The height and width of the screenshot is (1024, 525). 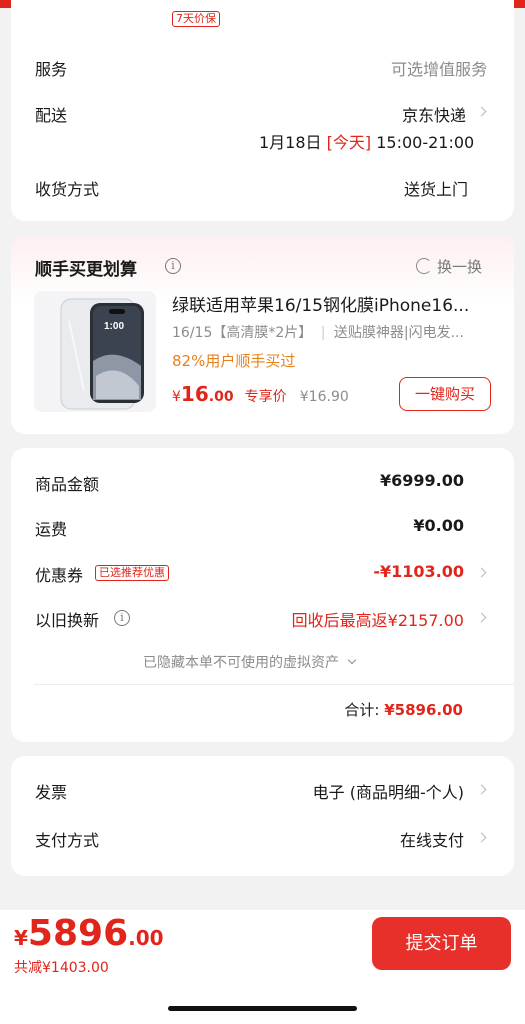 What do you see at coordinates (262, 816) in the screenshot?
I see `invoice-card` at bounding box center [262, 816].